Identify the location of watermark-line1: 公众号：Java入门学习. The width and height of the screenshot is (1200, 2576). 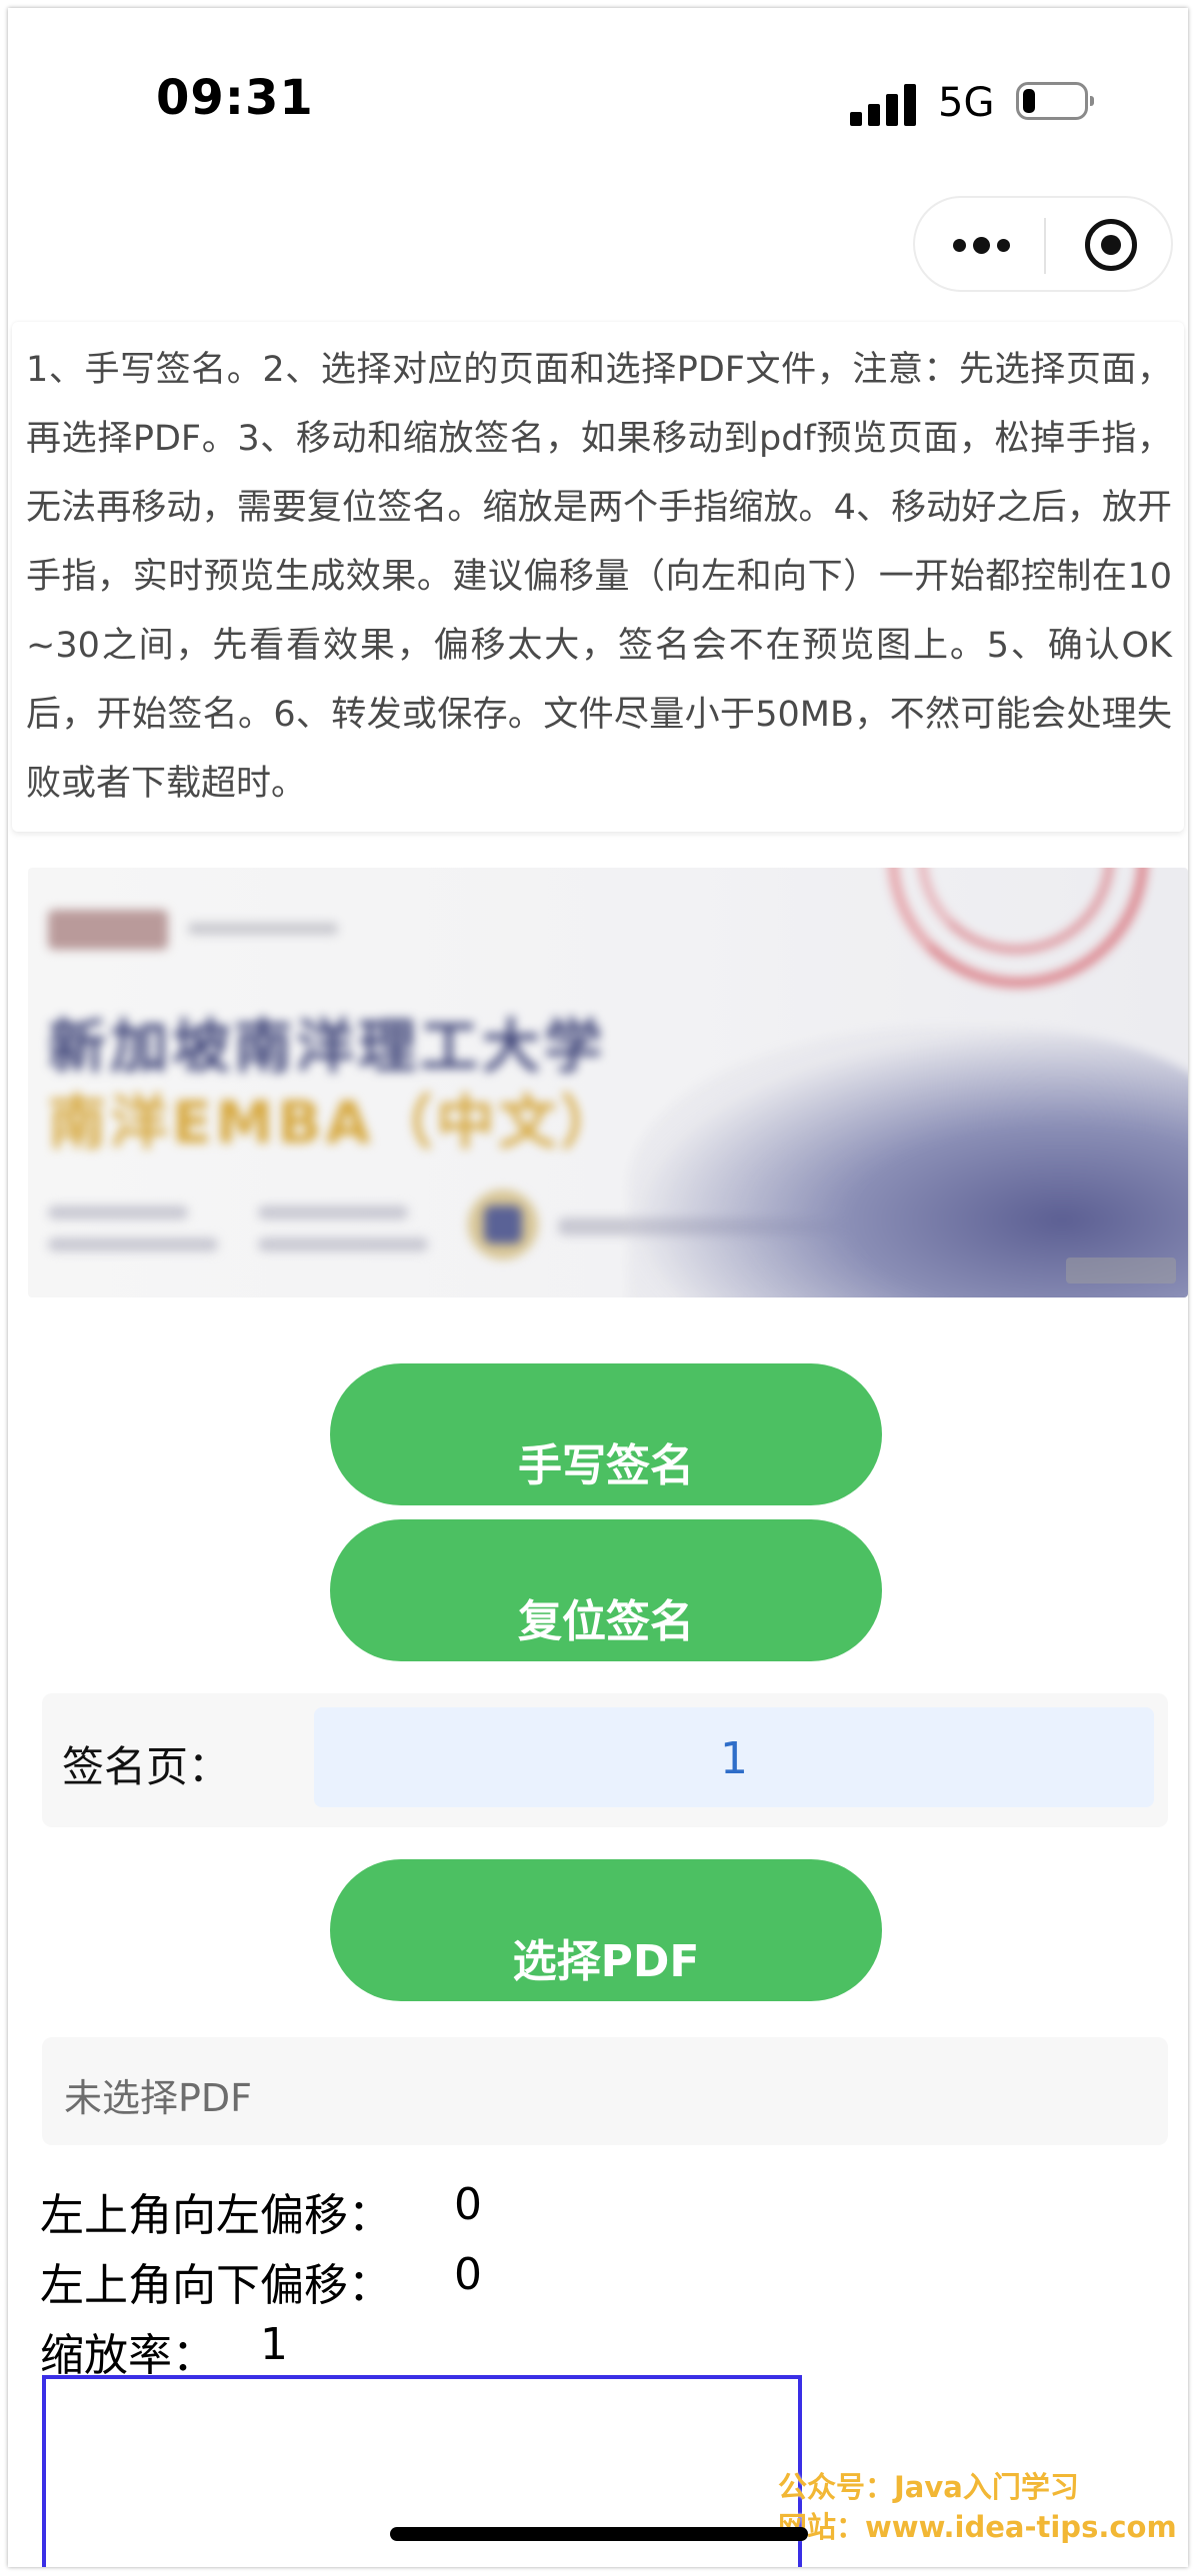
(928, 2487).